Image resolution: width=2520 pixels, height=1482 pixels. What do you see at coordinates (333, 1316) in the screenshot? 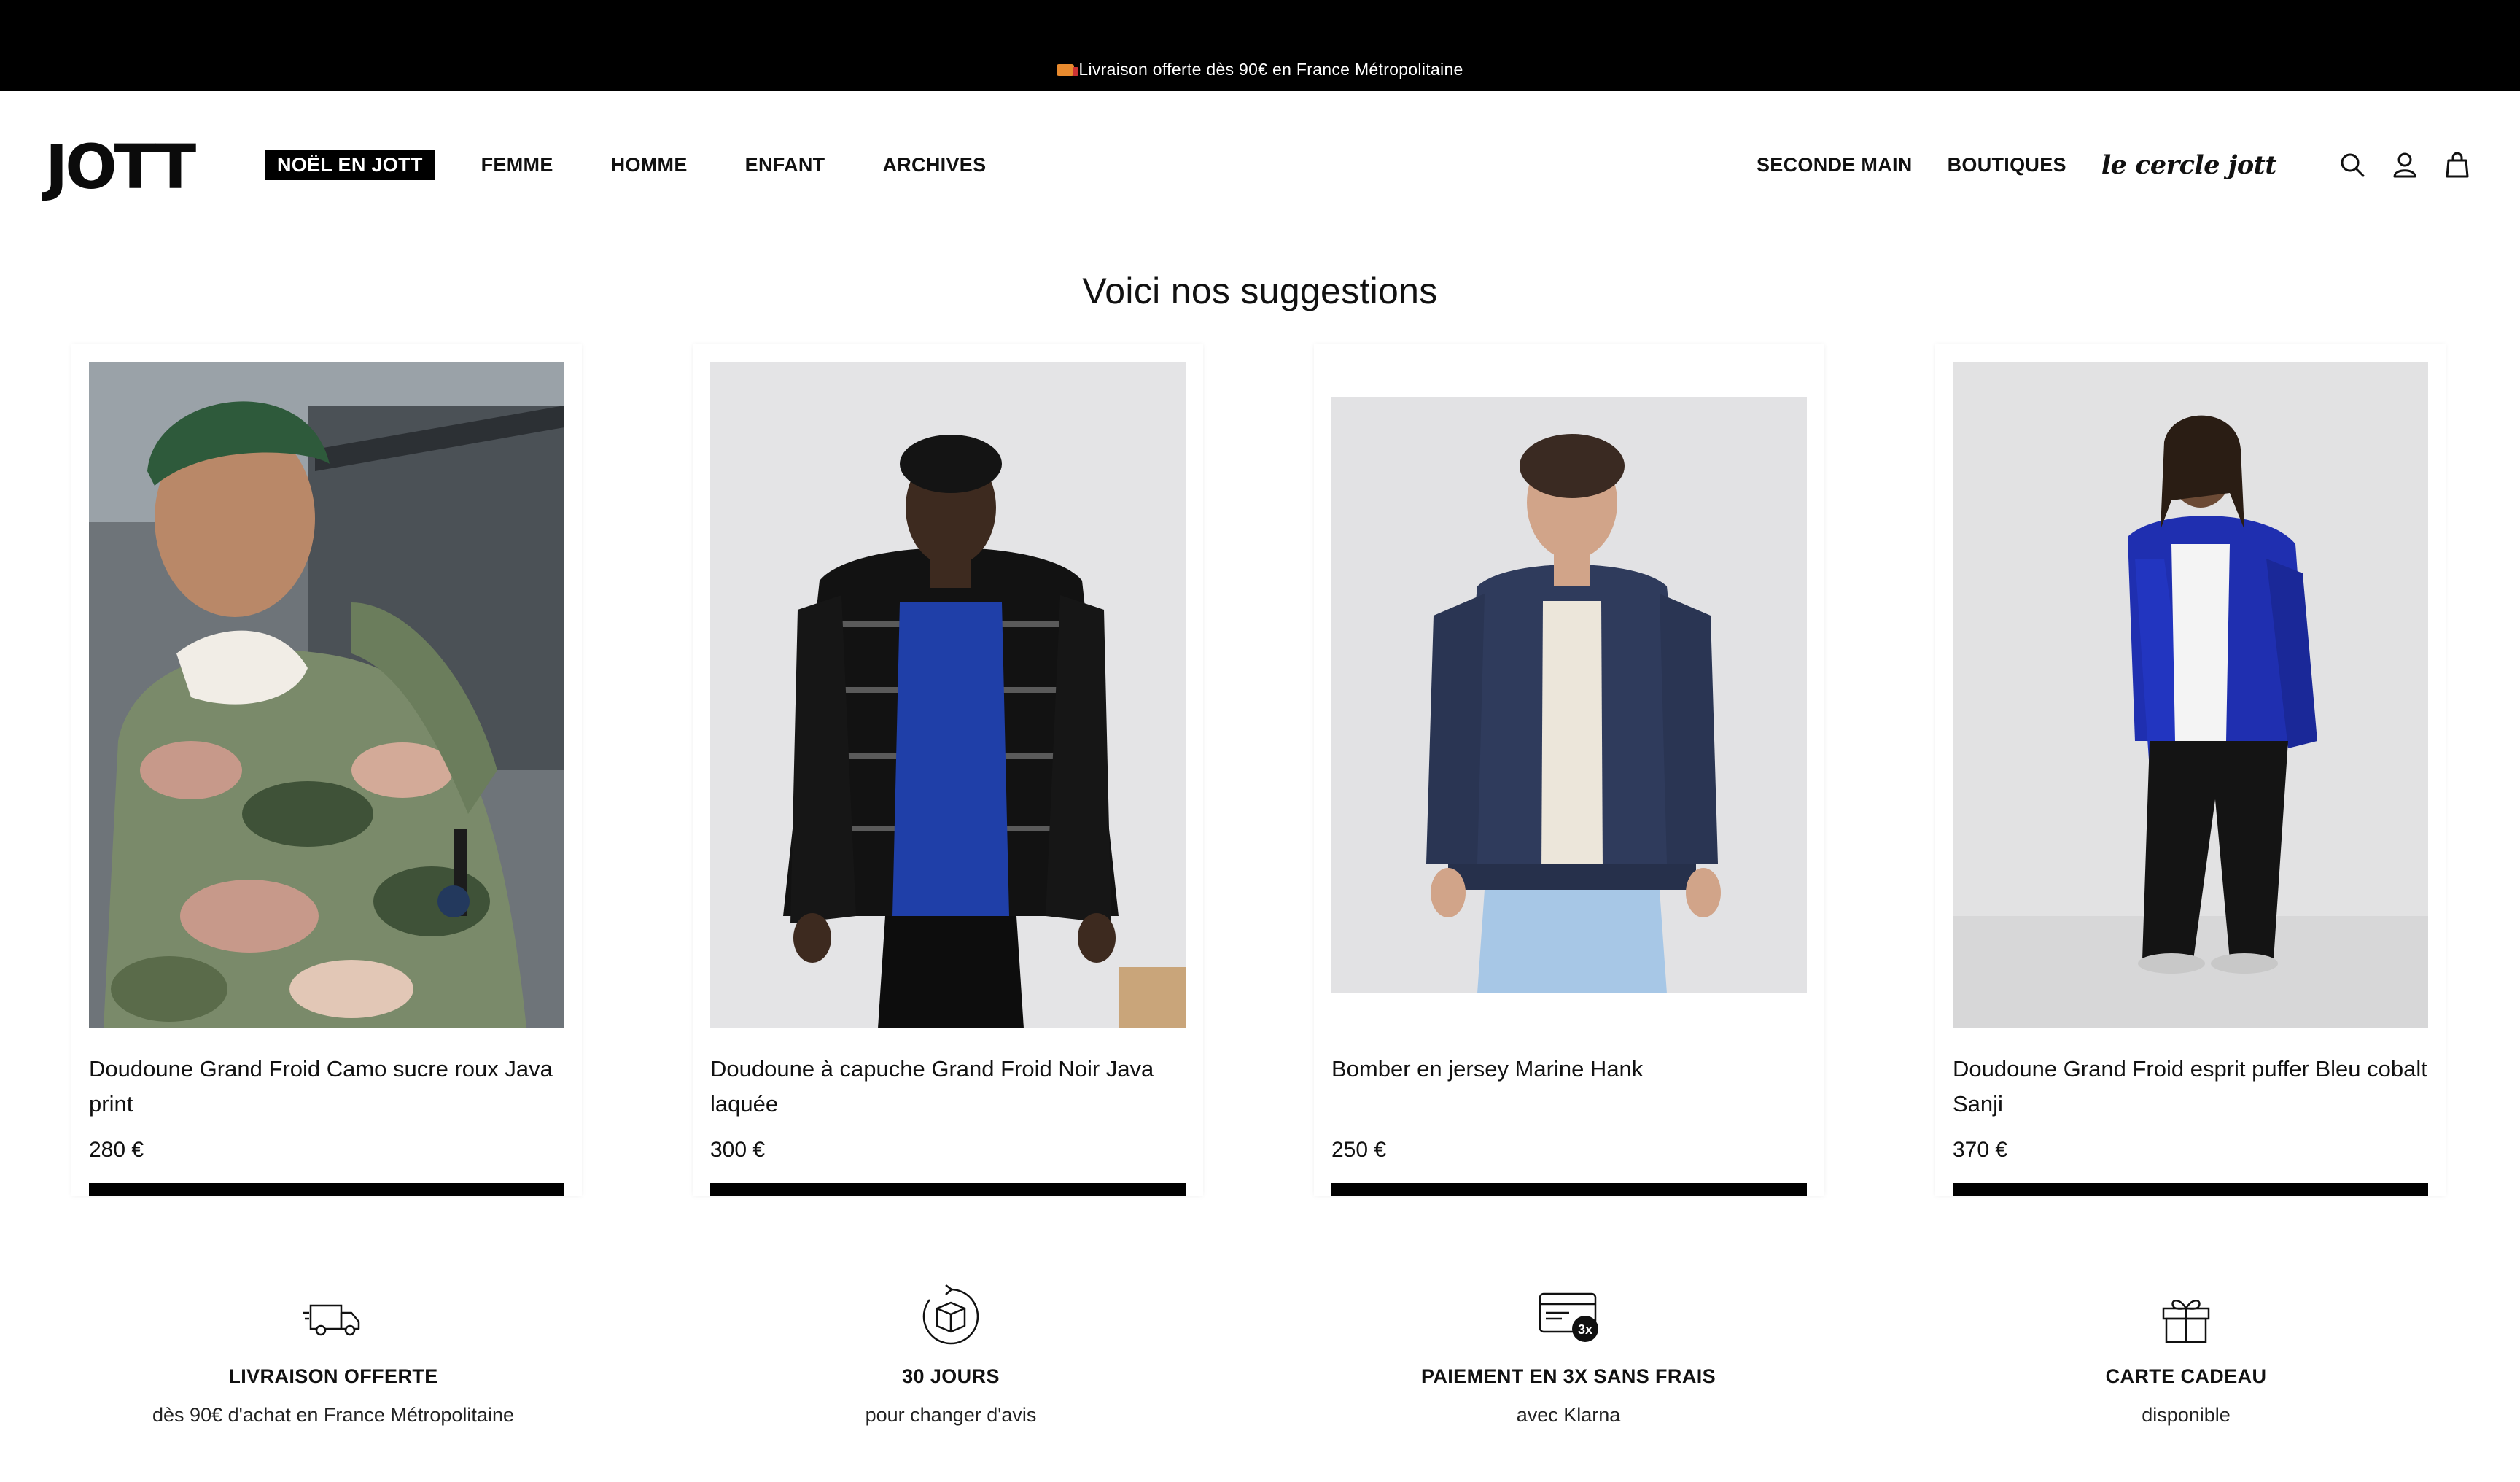
I see `truck-icon` at bounding box center [333, 1316].